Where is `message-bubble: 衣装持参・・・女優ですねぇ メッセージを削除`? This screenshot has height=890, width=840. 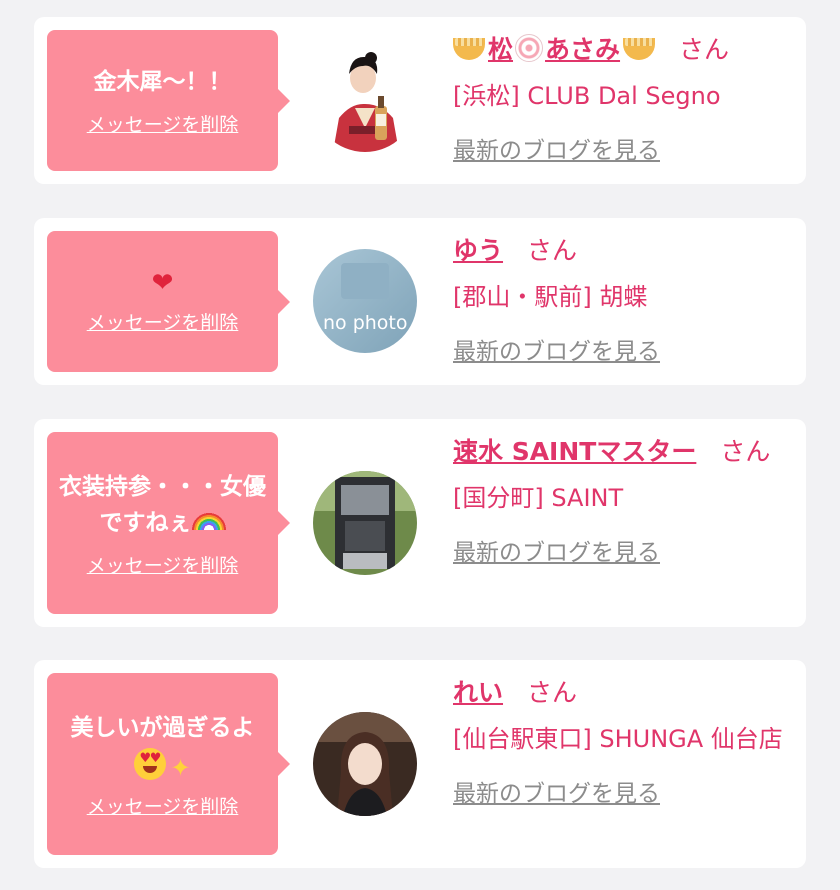
message-bubble: 衣装持参・・・女優ですねぇ メッセージを削除 is located at coordinates (162, 523).